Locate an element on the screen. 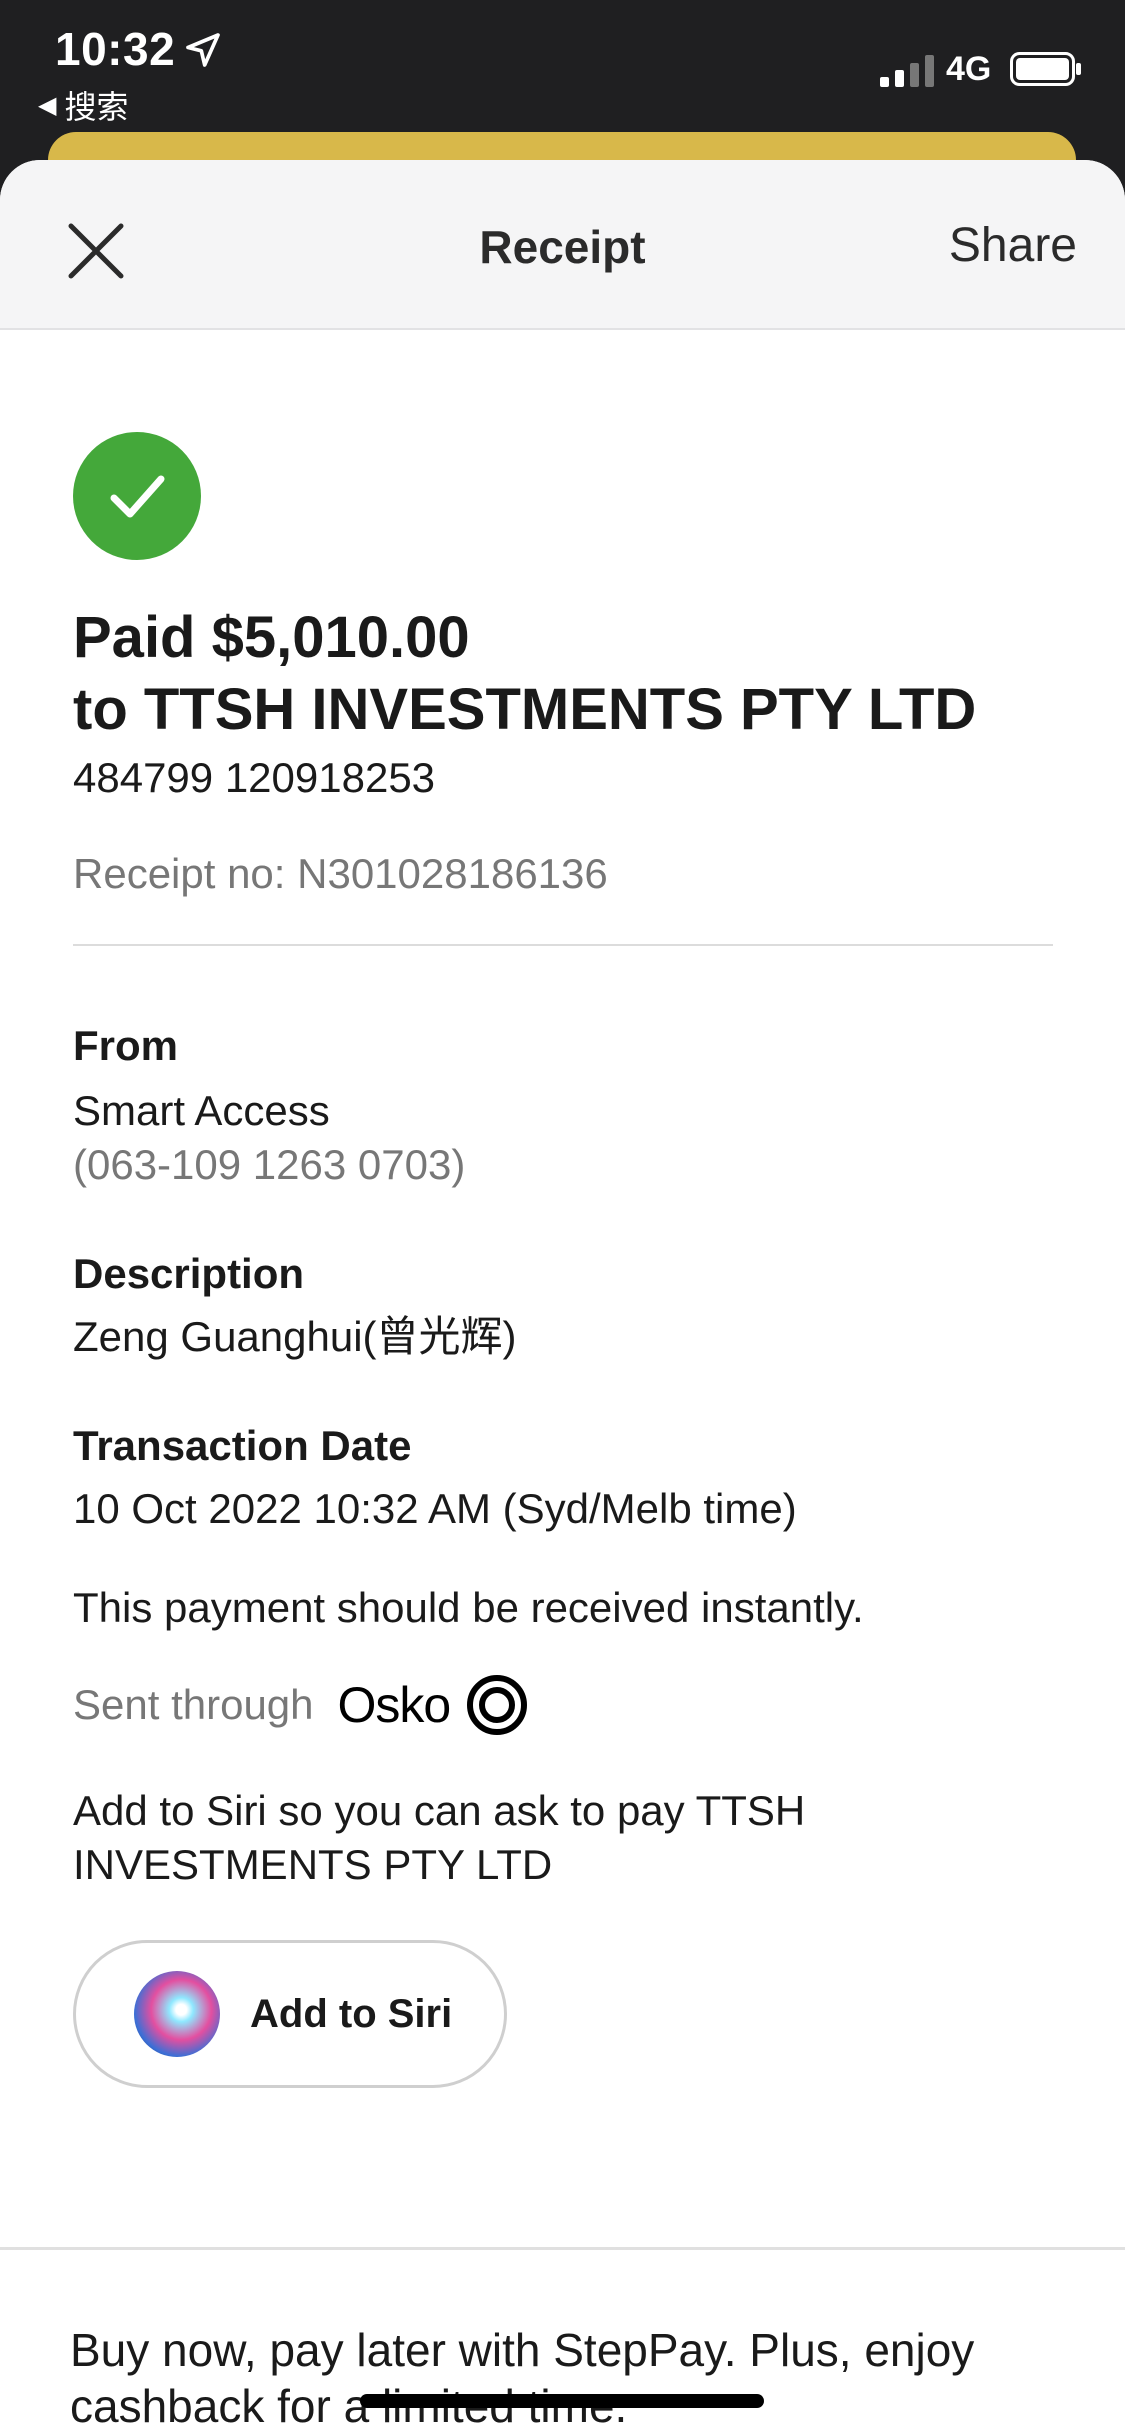 The height and width of the screenshot is (2436, 1125). back-triangle-icon: ◀ is located at coordinates (47, 105).